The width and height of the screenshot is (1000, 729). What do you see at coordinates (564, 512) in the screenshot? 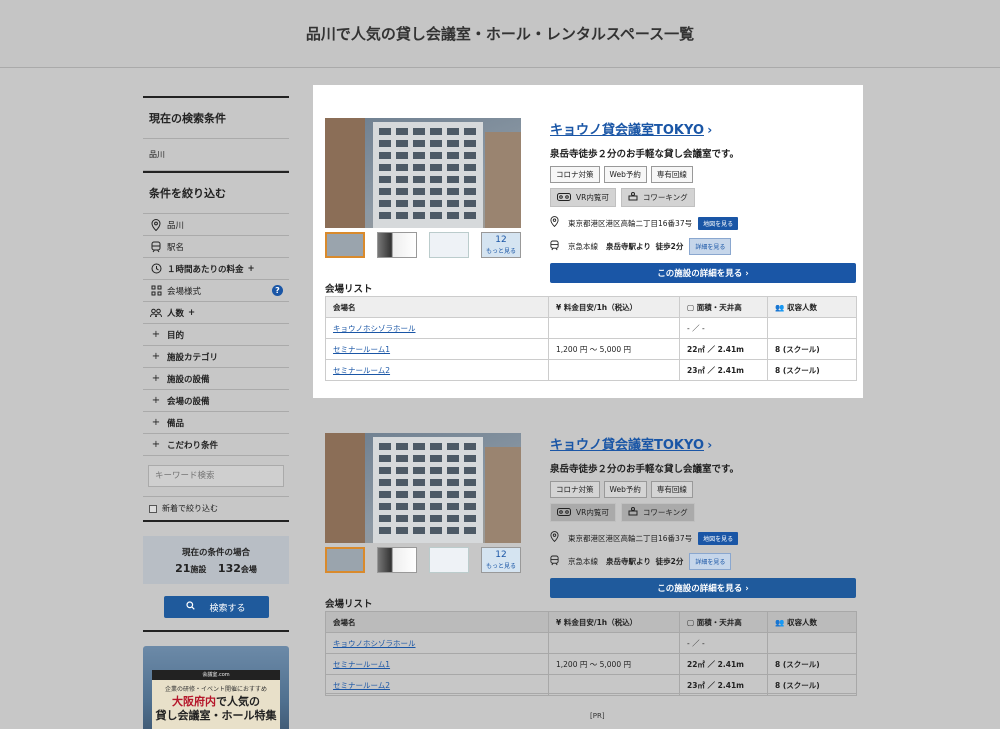
I see `vr-icon` at bounding box center [564, 512].